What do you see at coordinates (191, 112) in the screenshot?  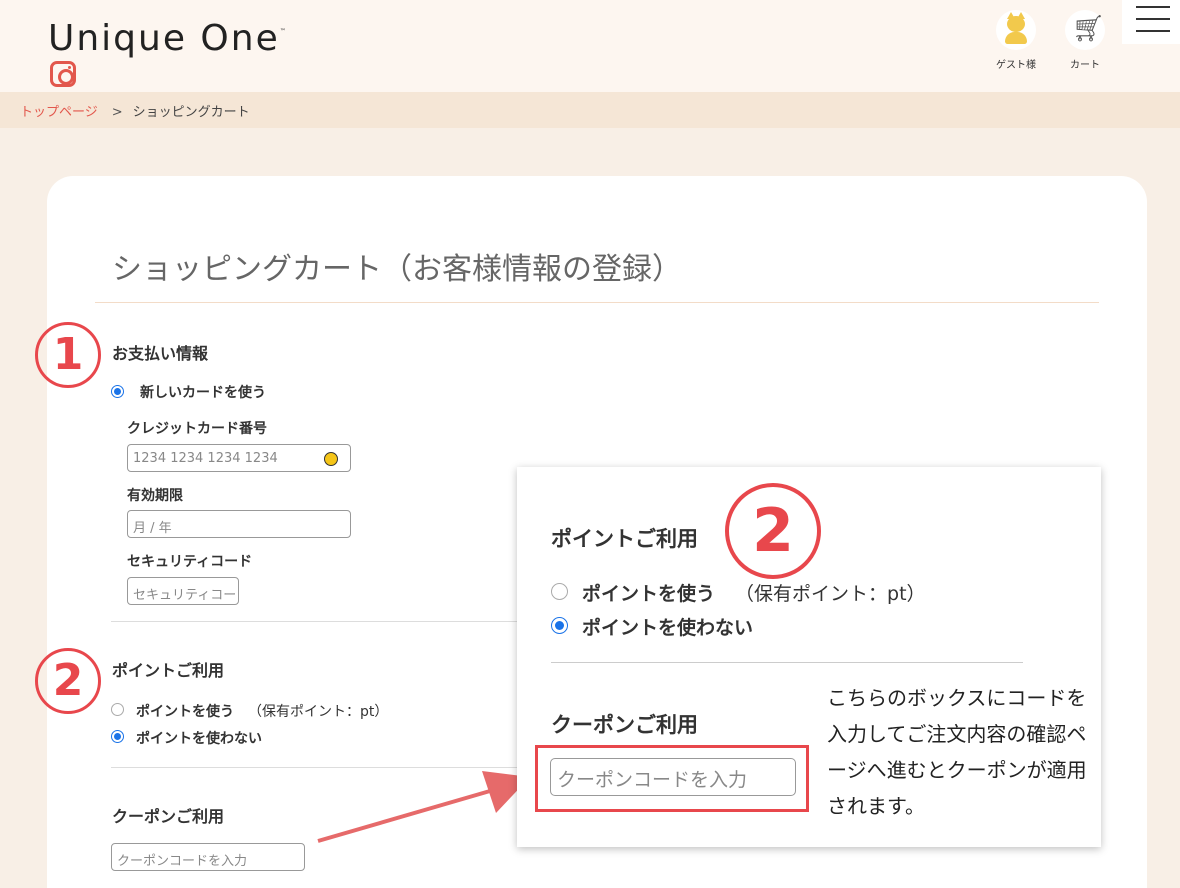 I see `breadcrumb-current: ショッピングカート` at bounding box center [191, 112].